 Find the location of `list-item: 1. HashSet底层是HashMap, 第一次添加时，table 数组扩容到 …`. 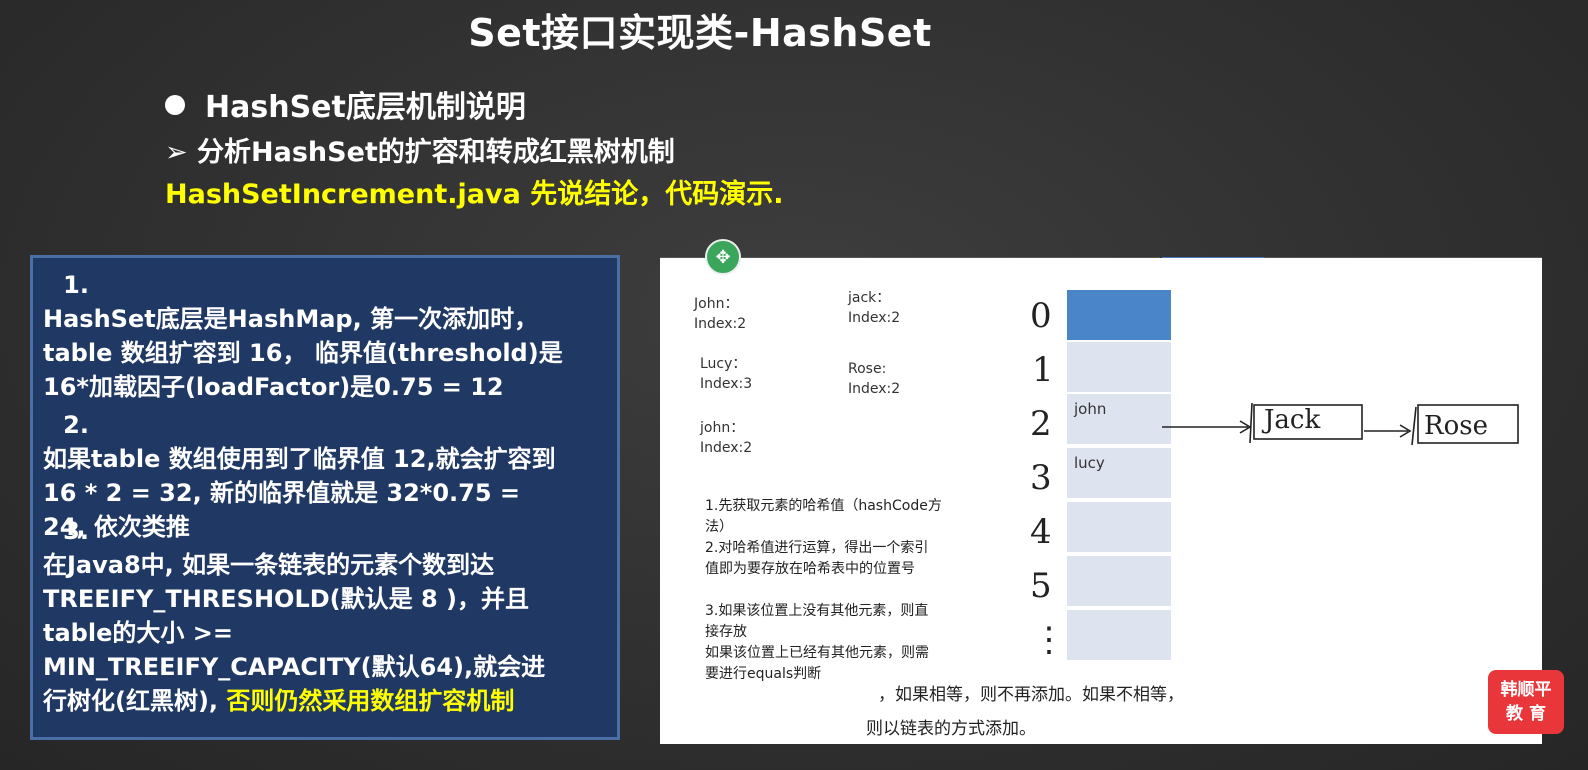

list-item: 1. HashSet底层是HashMap, 第一次添加时，table 数组扩容到 … is located at coordinates (330, 336).